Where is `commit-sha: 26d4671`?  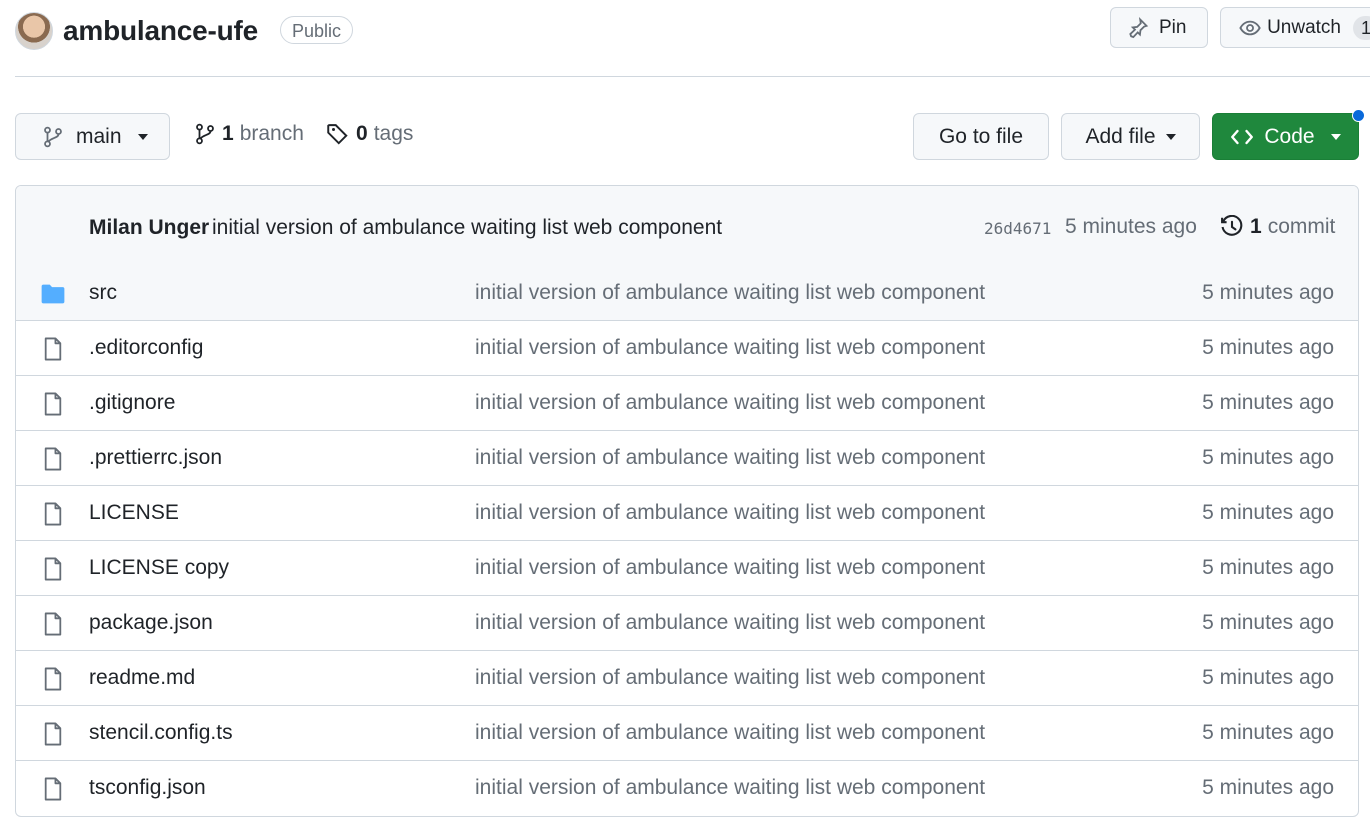 commit-sha: 26d4671 is located at coordinates (1017, 228).